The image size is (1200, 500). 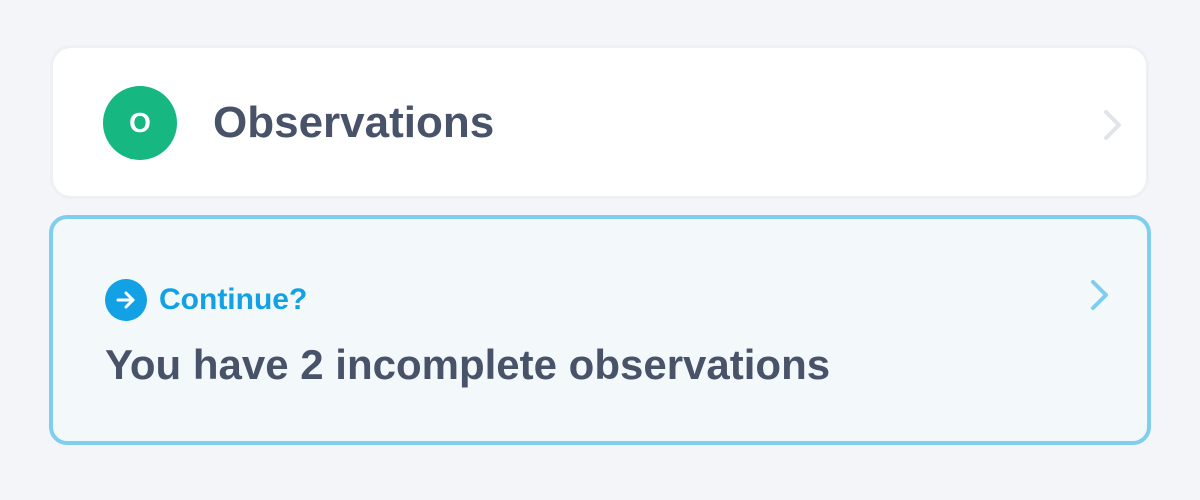 What do you see at coordinates (140, 123) in the screenshot?
I see `observations-avatar: O` at bounding box center [140, 123].